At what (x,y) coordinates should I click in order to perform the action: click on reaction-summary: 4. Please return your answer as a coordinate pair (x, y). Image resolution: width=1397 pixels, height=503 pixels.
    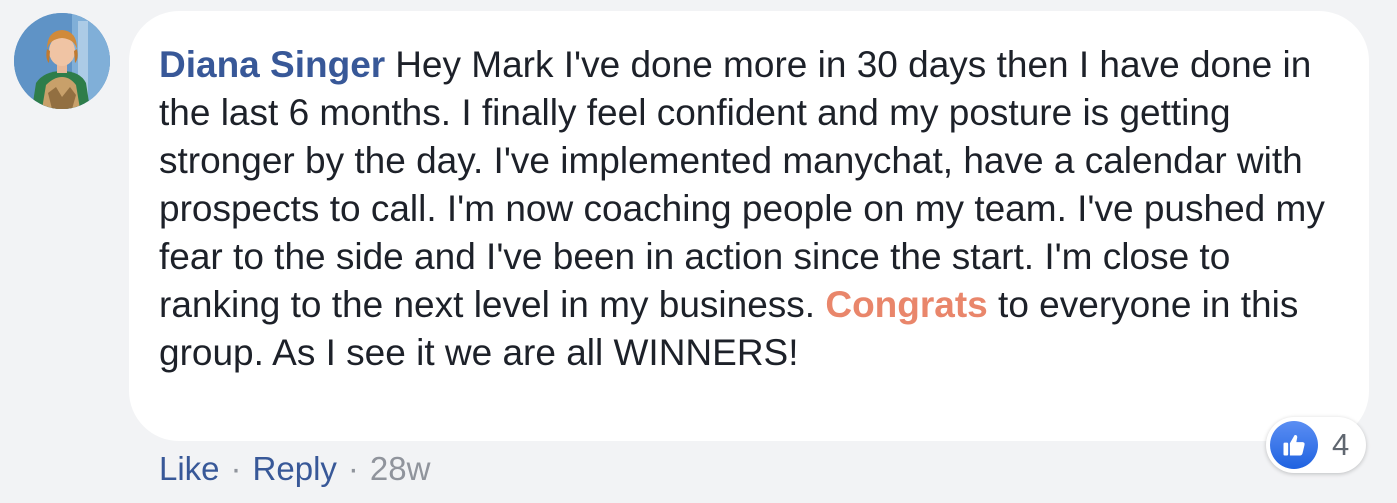
    Looking at the image, I should click on (1316, 445).